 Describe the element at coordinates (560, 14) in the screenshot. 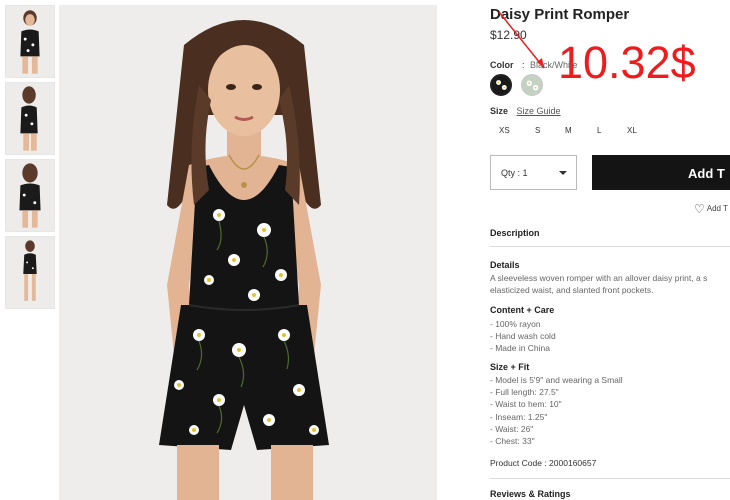

I see `product-title: Daisy Print Romper` at that location.